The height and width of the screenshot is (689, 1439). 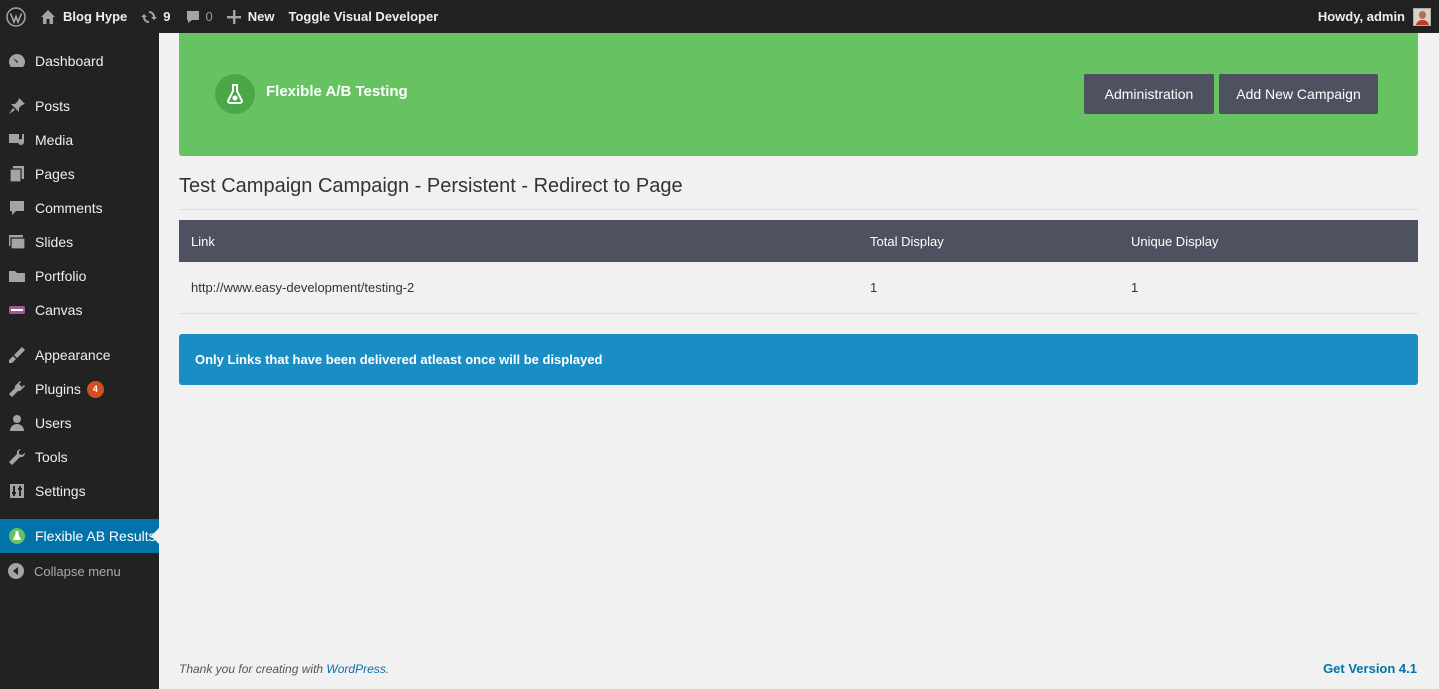 I want to click on updates-link: 9, so click(x=155, y=16).